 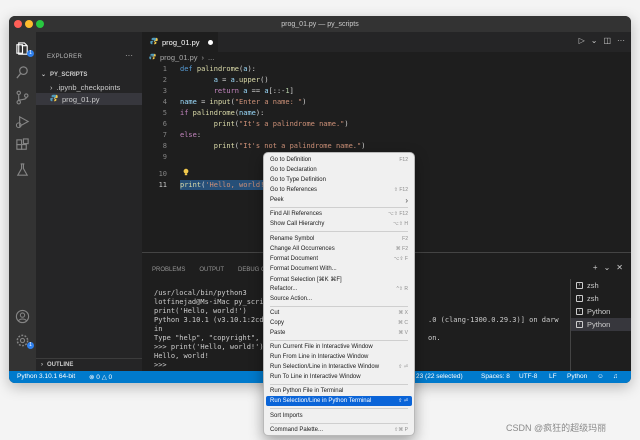 I want to click on menu-item-go-to-declaration: Go to Declaration, so click(x=339, y=170).